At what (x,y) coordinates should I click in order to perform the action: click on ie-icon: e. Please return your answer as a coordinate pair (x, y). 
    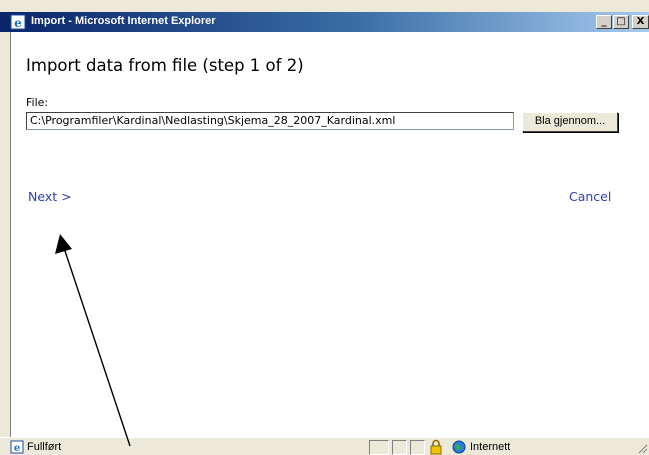
    Looking at the image, I should click on (18, 22).